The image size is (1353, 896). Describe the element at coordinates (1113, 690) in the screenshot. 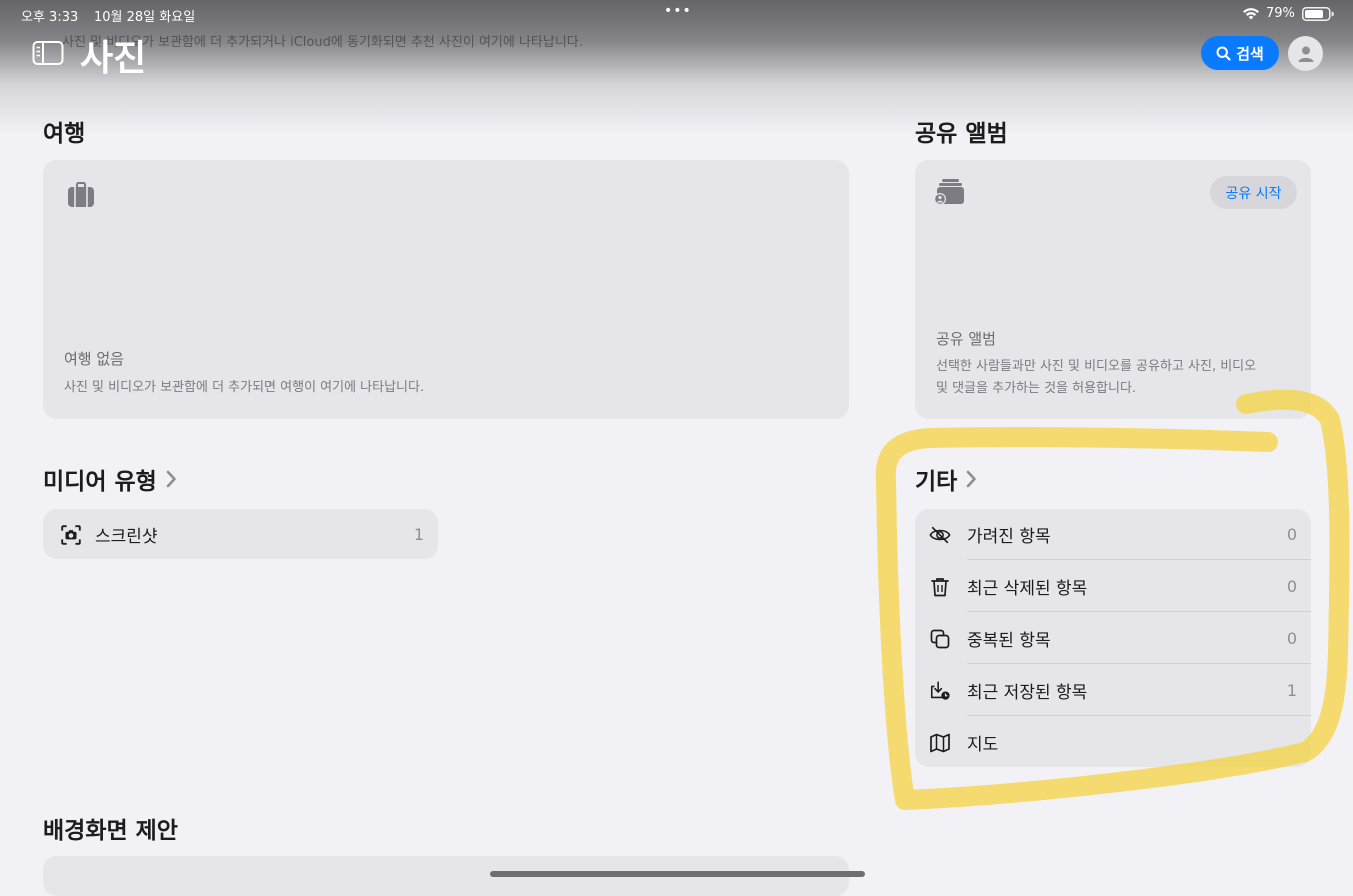

I see `other-item-recently-saved: 최근 저장된 항목 1` at that location.